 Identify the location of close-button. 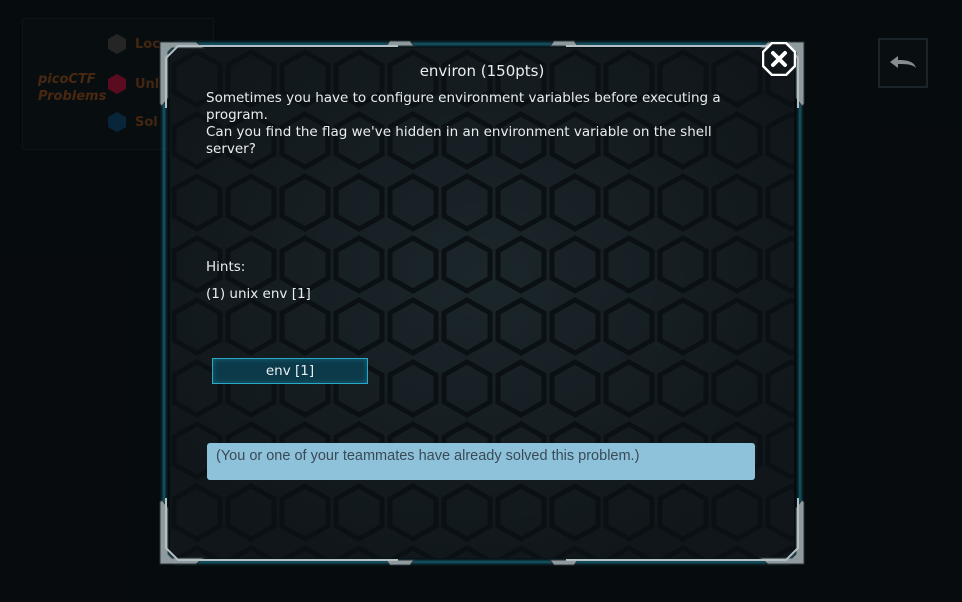
(779, 59).